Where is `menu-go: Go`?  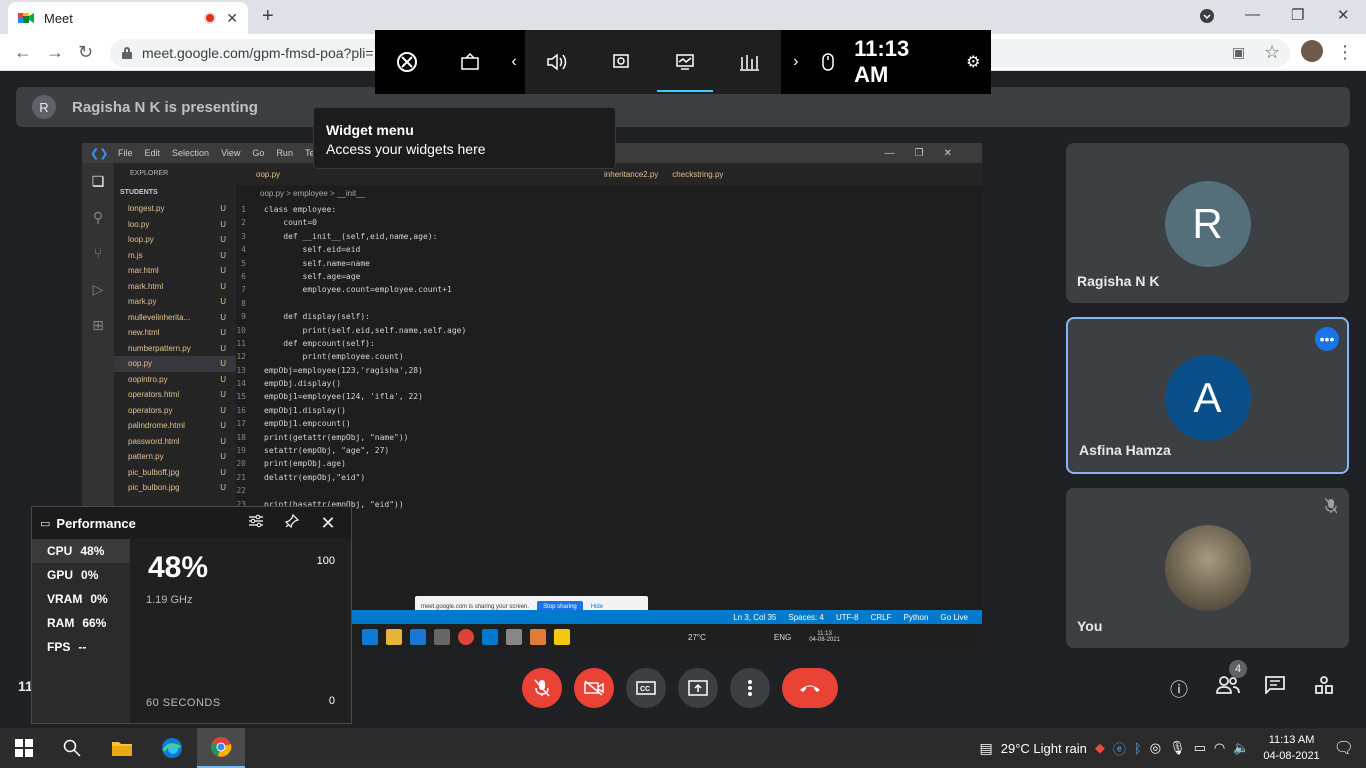
menu-go: Go is located at coordinates (258, 153).